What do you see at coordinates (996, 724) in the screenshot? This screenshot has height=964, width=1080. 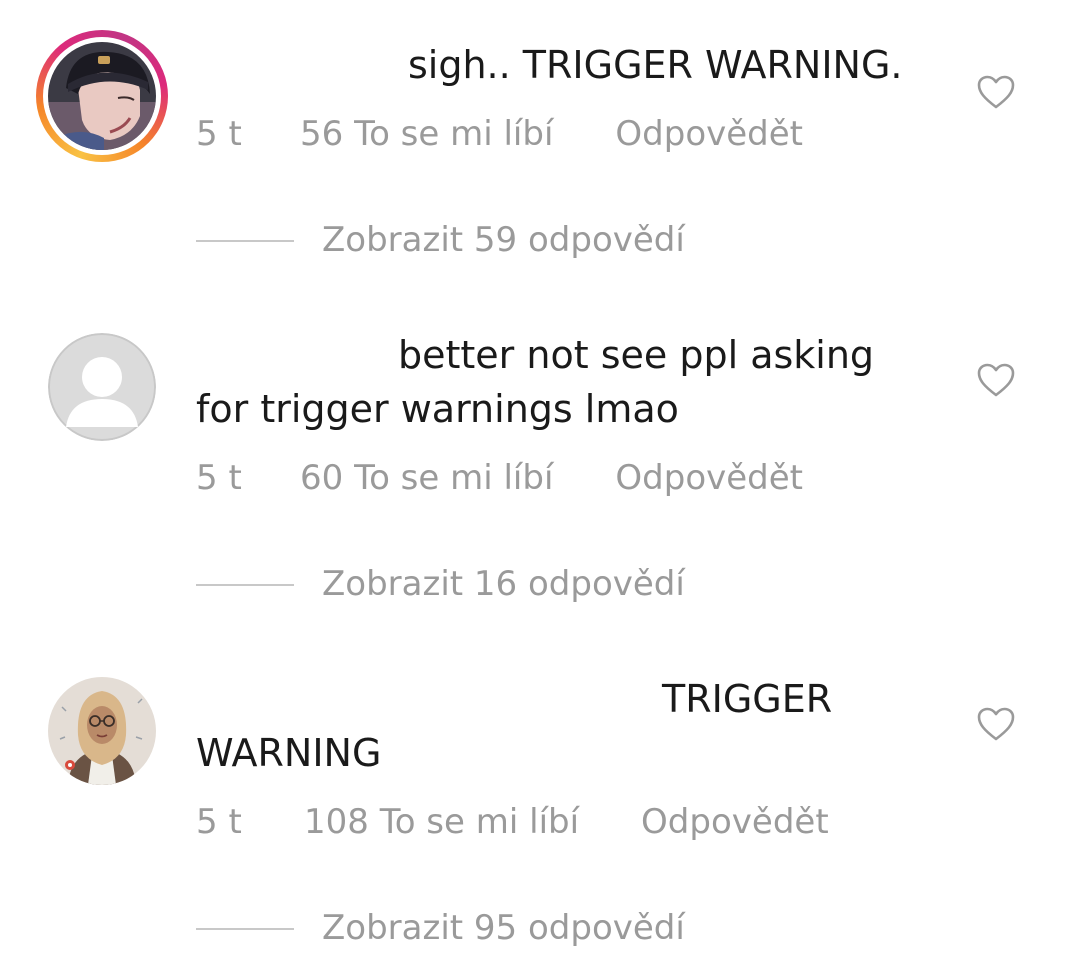 I see `heart-outline-icon` at bounding box center [996, 724].